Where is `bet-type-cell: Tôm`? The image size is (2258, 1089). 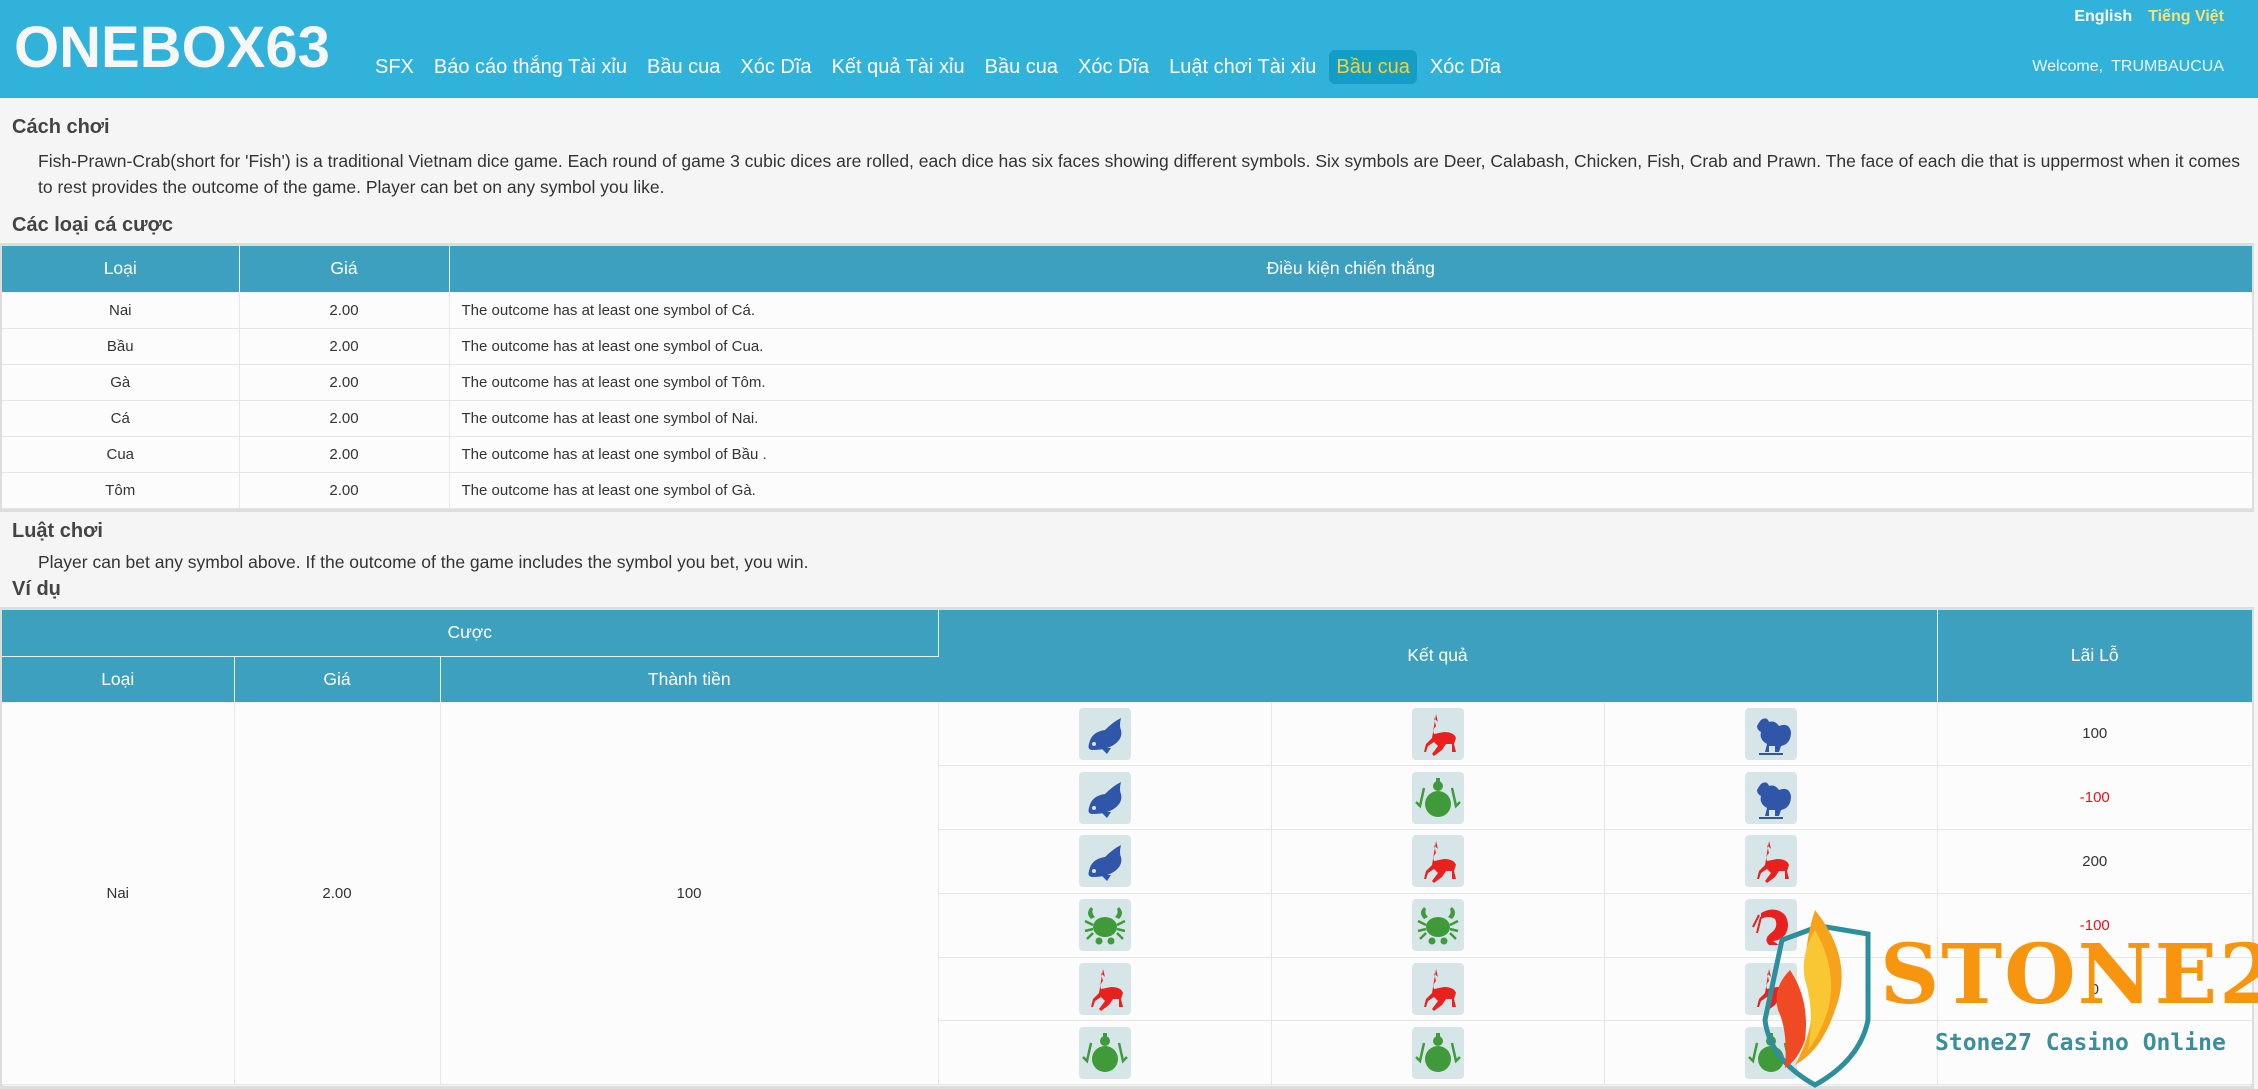
bet-type-cell: Tôm is located at coordinates (121, 490).